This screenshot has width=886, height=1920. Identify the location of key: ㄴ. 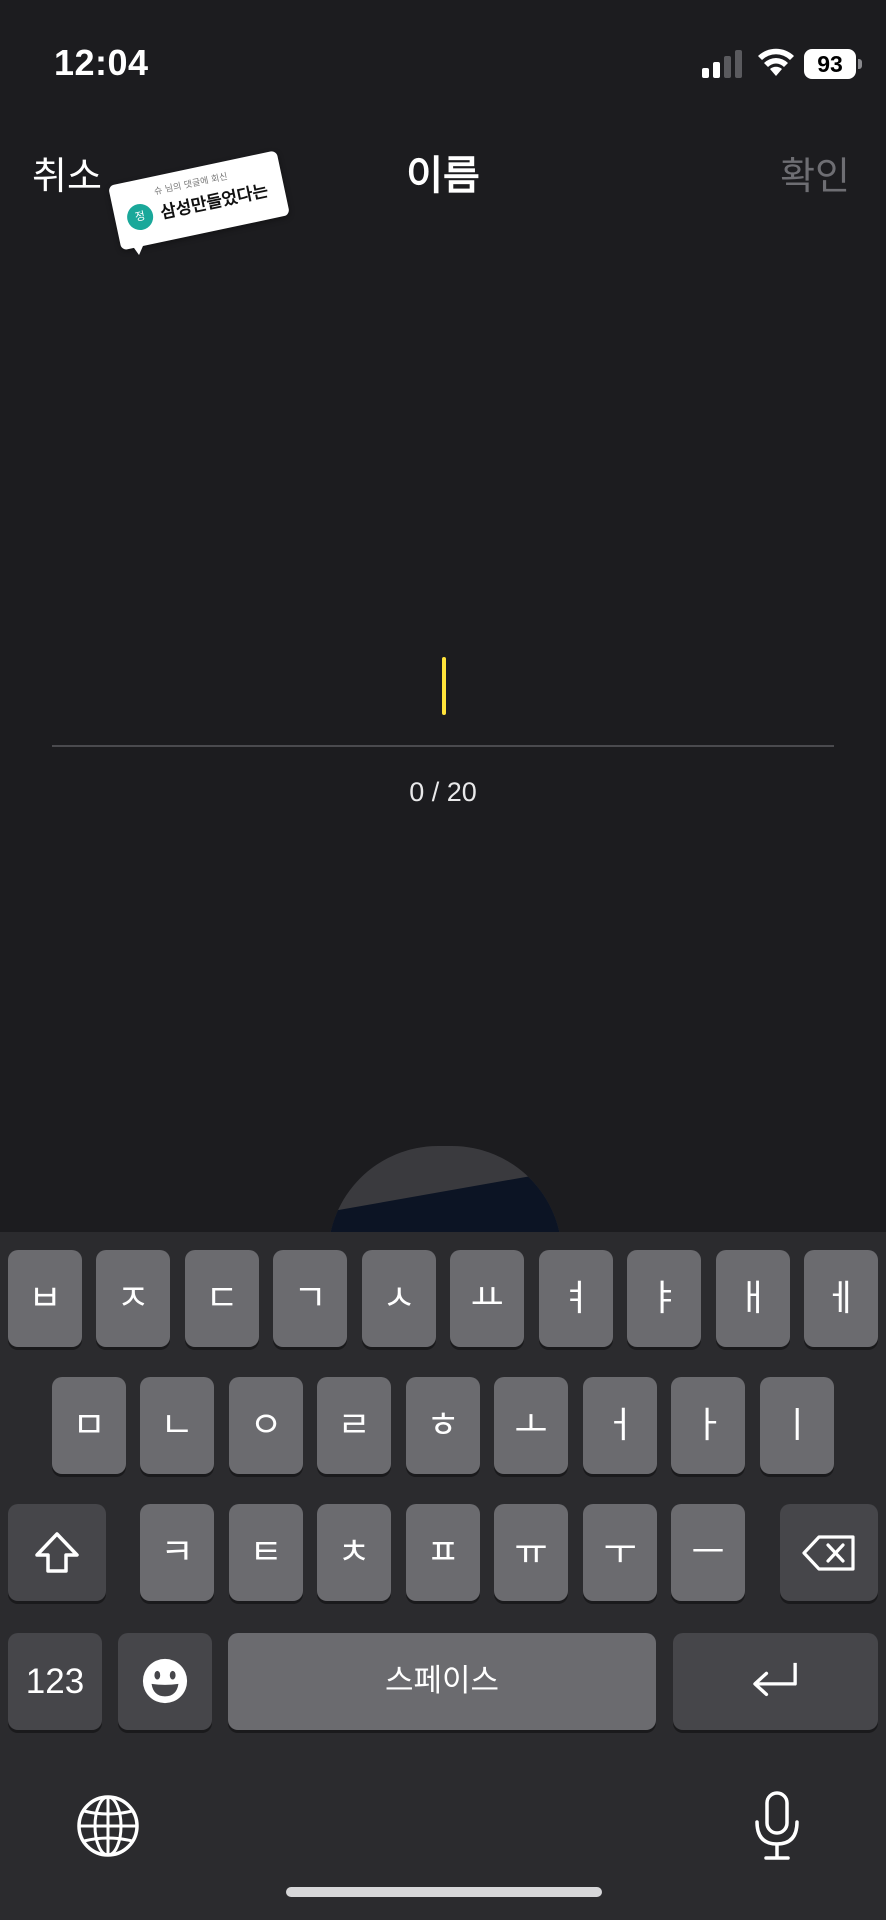
(177, 1425).